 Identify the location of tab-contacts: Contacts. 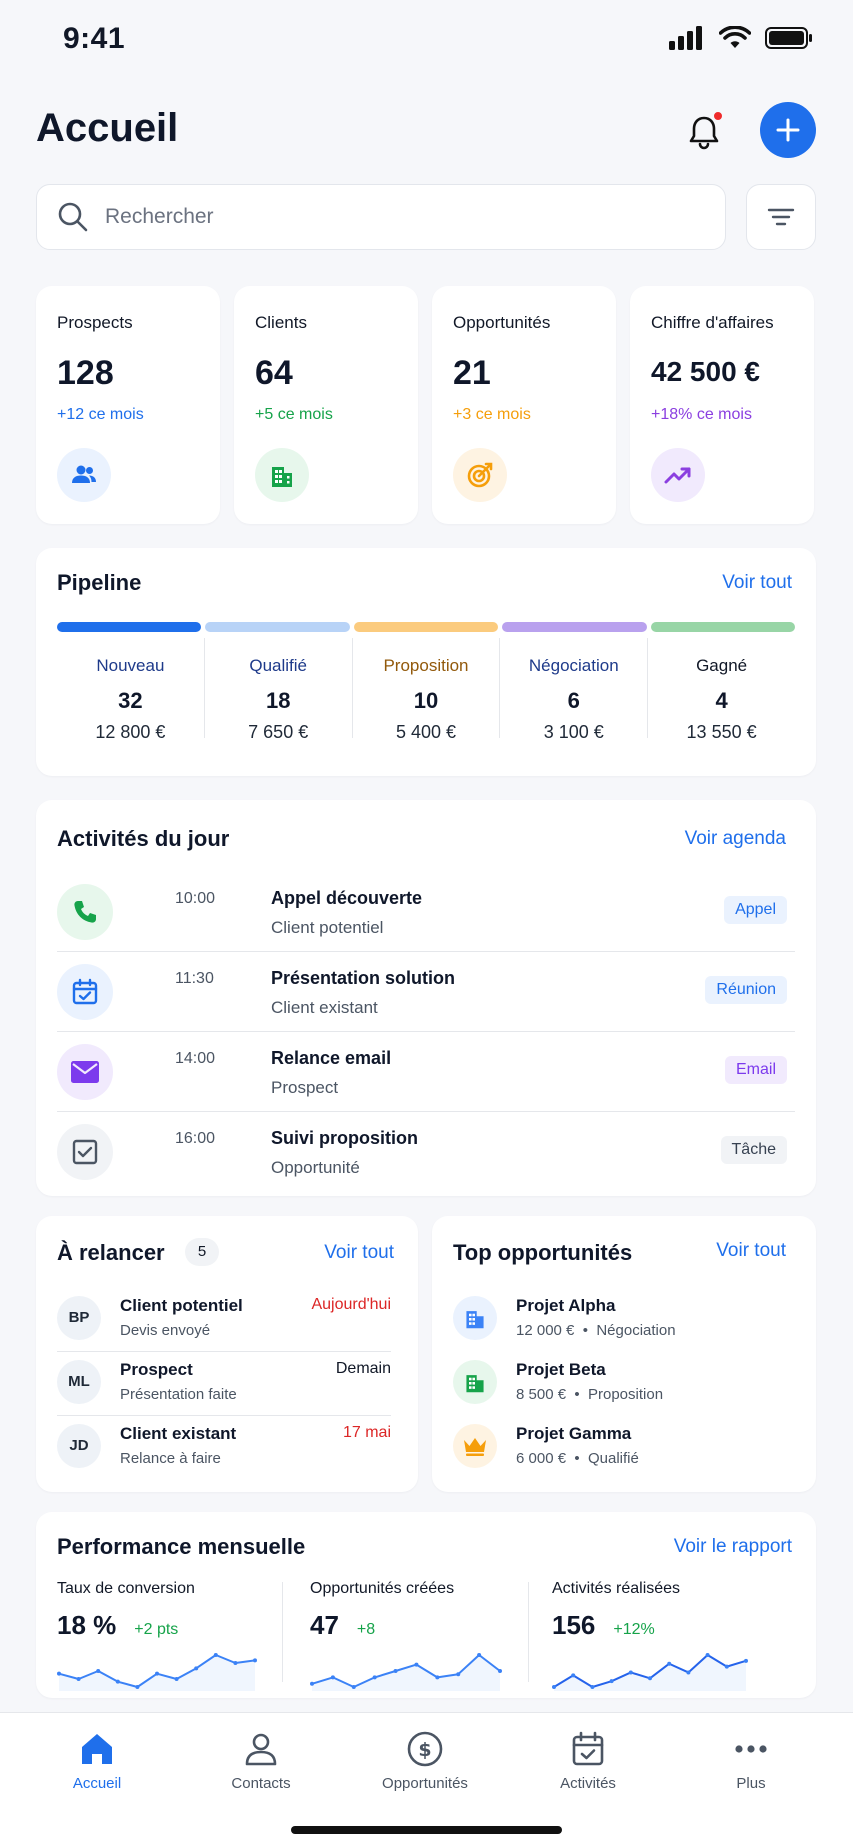
(261, 1760).